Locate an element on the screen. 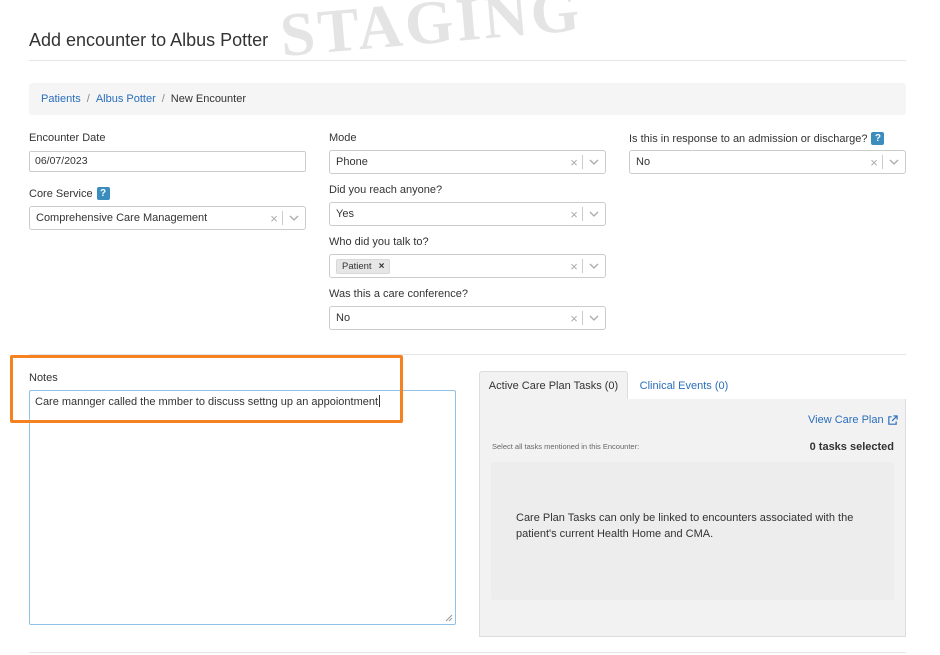 The width and height of the screenshot is (940, 655). external-link-icon is located at coordinates (892, 419).